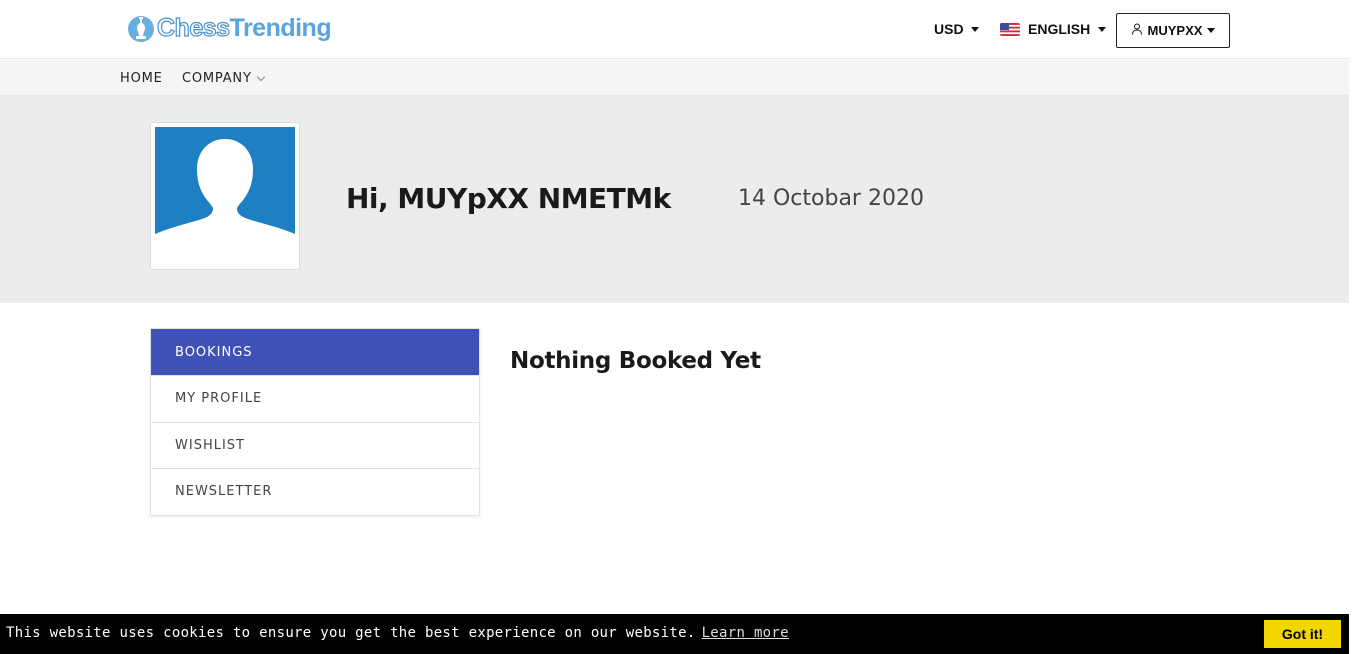 The image size is (1366, 654). I want to click on sidebar-item-label: NEWSLETTER, so click(224, 492).